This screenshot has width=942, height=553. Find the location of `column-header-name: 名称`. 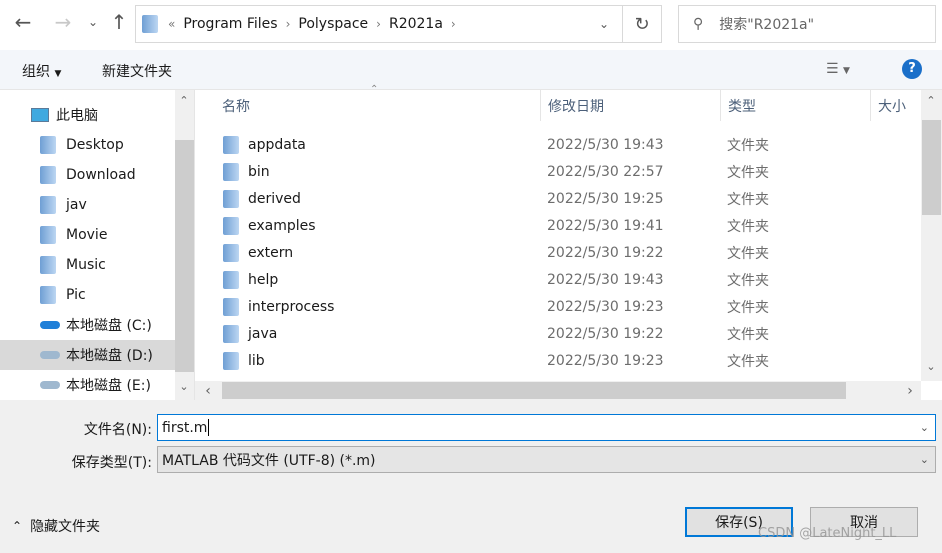

column-header-name: 名称 is located at coordinates (378, 105).